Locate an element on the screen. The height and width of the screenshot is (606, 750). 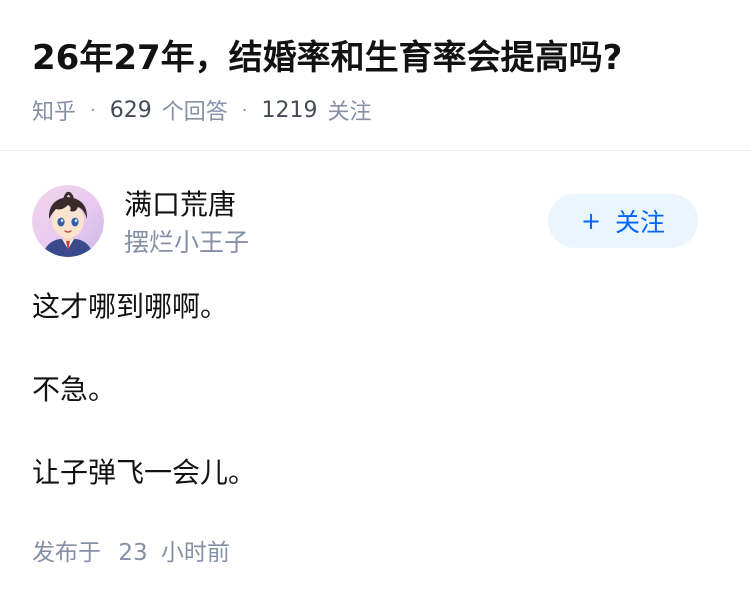
published-time-value: 23 is located at coordinates (133, 553).